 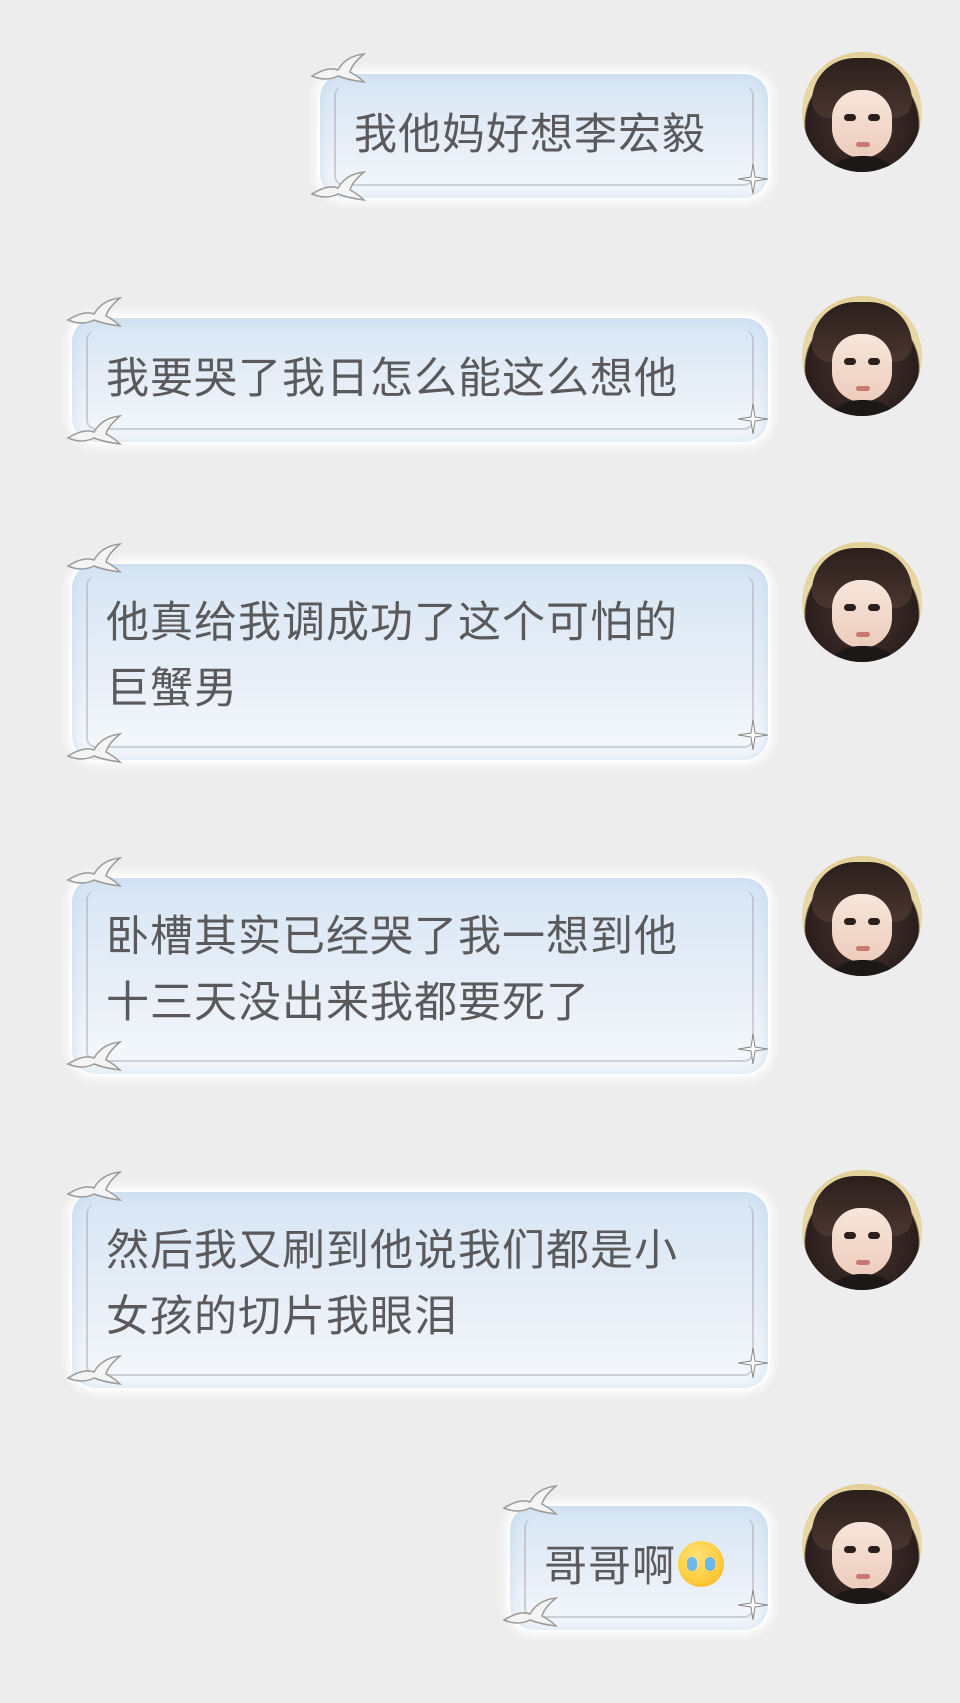 I want to click on message-bubble: 我要哭了我日怎么能这么想他, so click(x=420, y=380).